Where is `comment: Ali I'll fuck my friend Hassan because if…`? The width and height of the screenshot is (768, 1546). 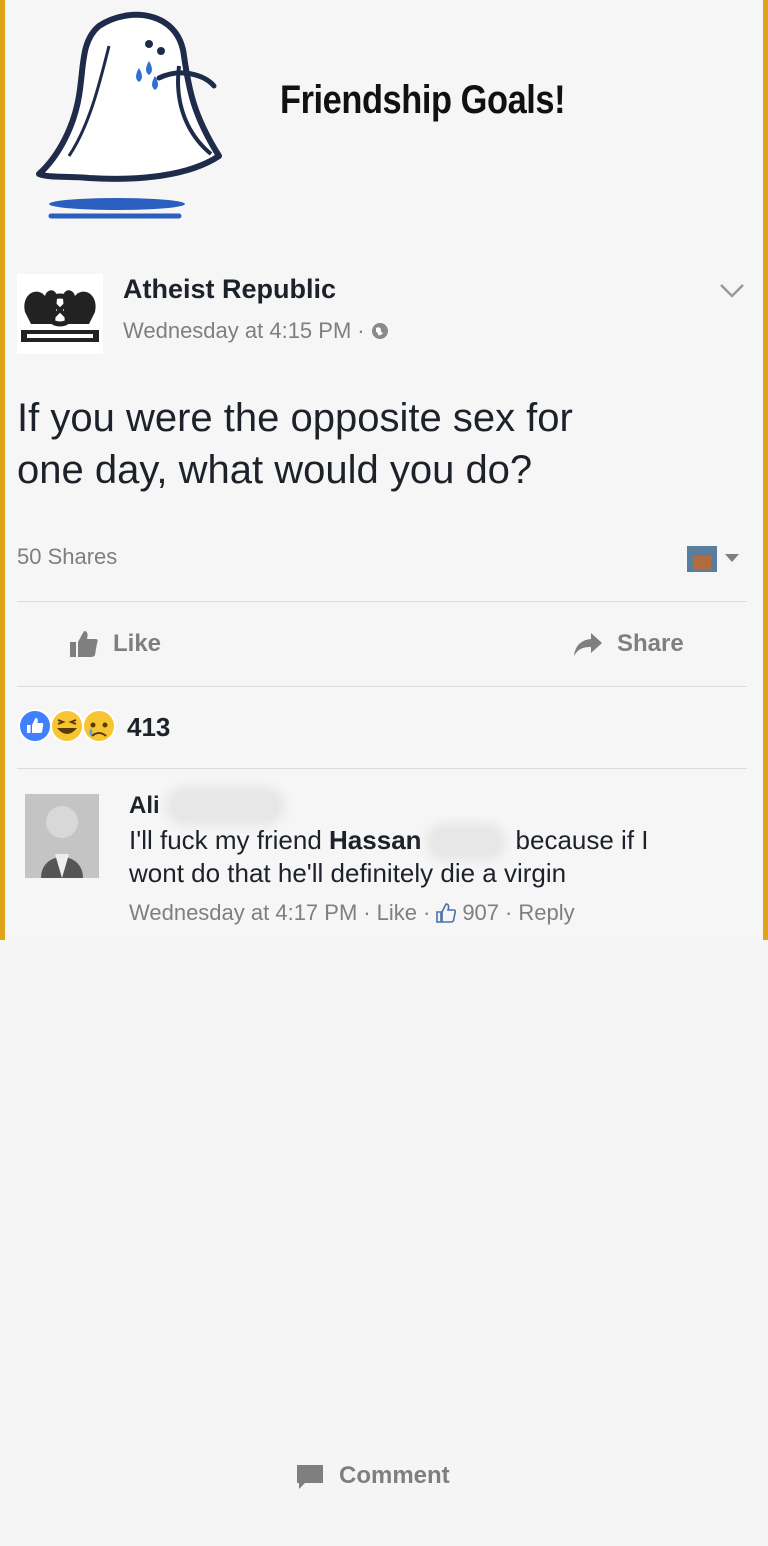 comment: Ali I'll fuck my friend Hassan because if… is located at coordinates (382, 860).